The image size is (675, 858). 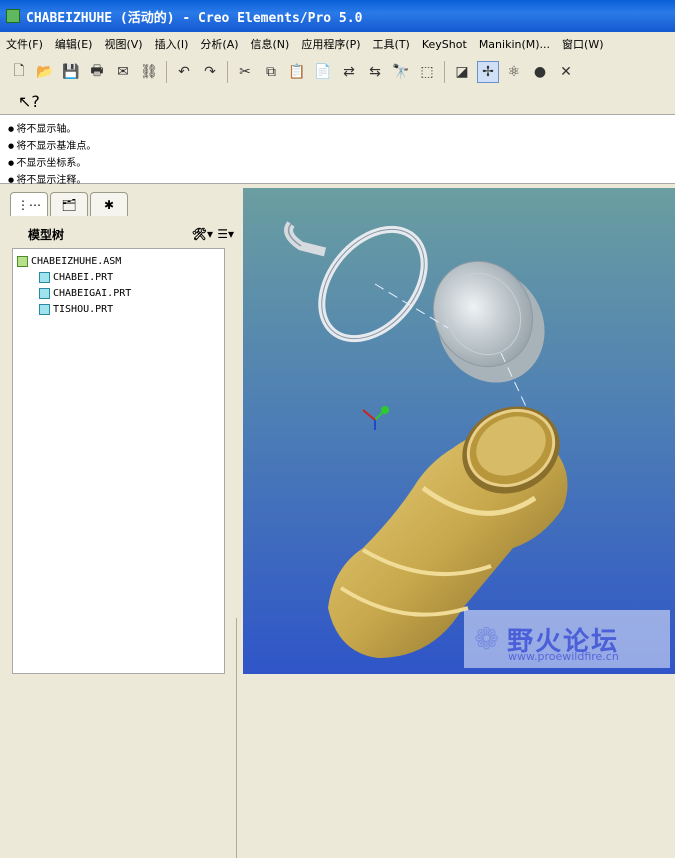 What do you see at coordinates (270, 44) in the screenshot?
I see `menu-info: 信息(N)` at bounding box center [270, 44].